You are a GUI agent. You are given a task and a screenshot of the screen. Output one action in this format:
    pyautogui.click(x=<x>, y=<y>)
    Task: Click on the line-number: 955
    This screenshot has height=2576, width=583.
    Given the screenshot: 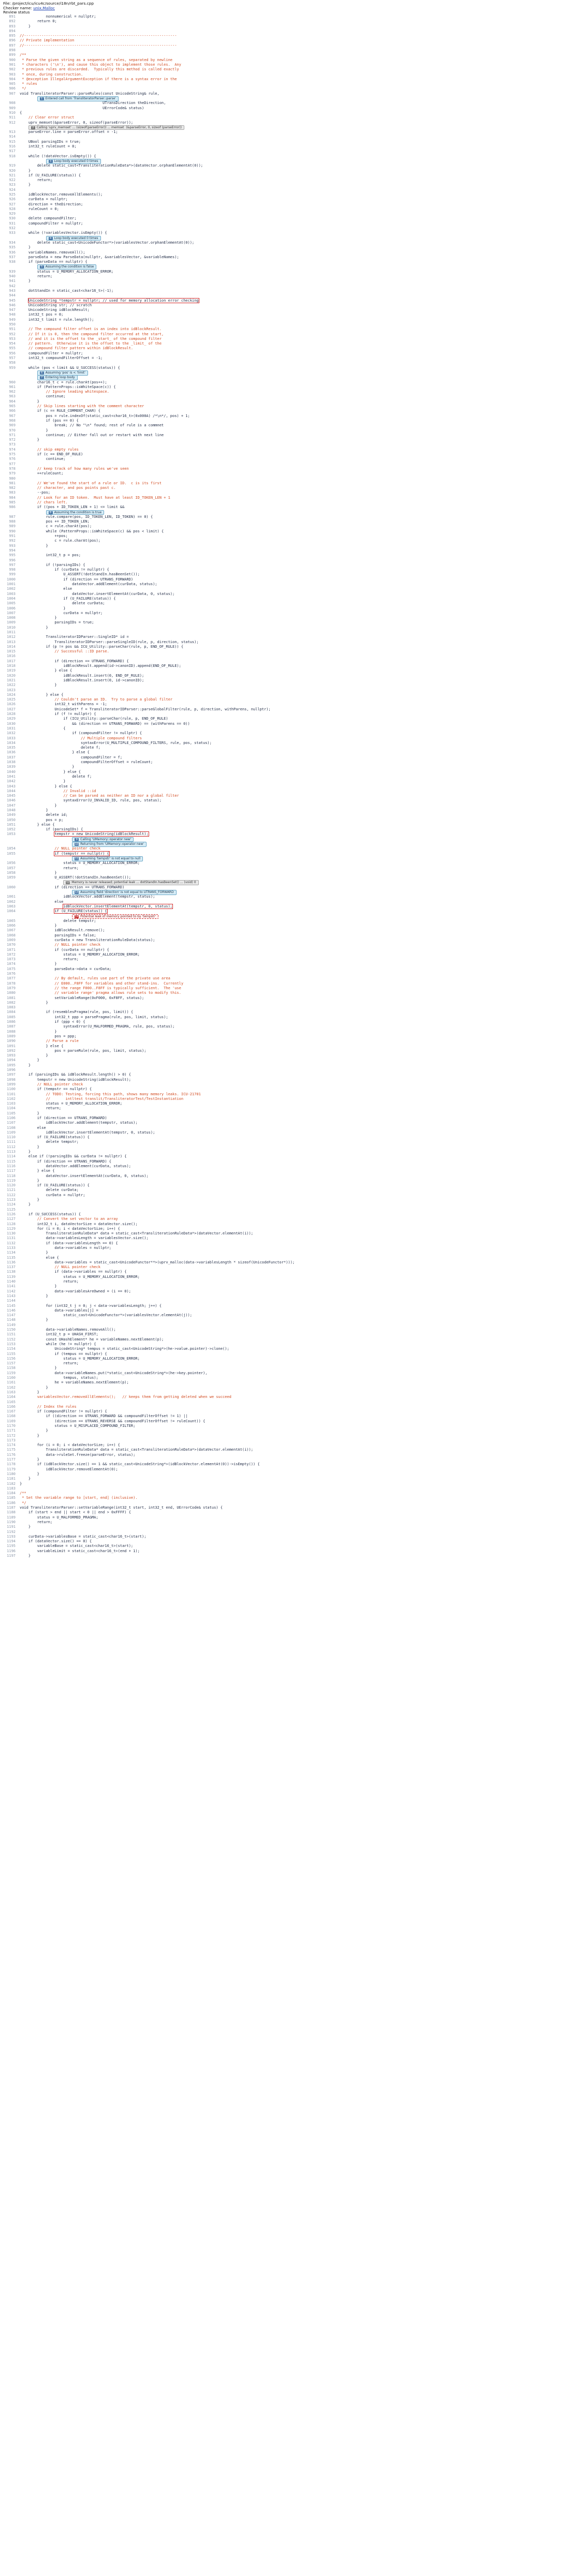 What is the action you would take?
    pyautogui.click(x=8, y=348)
    